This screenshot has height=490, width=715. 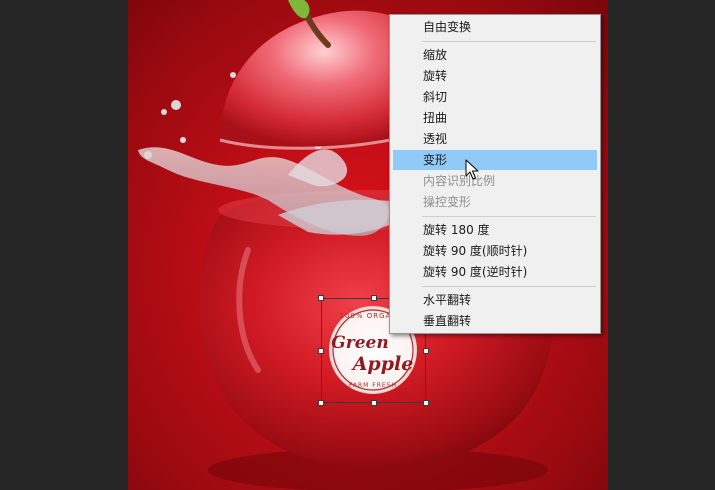 I want to click on menu-item-rotate-90-cw: 旋转 90 度(顺时针), so click(x=495, y=251).